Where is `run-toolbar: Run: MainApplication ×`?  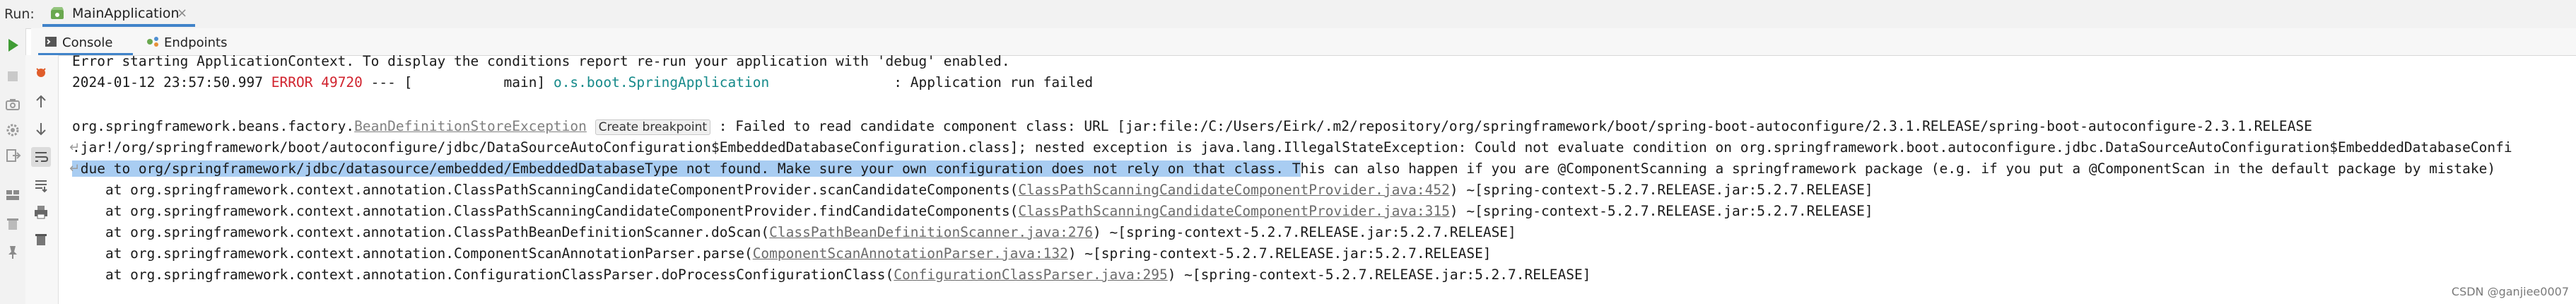
run-toolbar: Run: MainApplication × is located at coordinates (1288, 14).